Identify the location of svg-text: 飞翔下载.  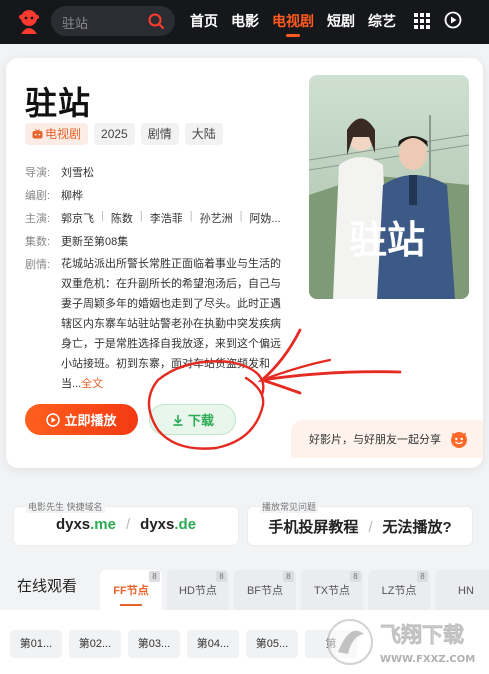
(422, 635).